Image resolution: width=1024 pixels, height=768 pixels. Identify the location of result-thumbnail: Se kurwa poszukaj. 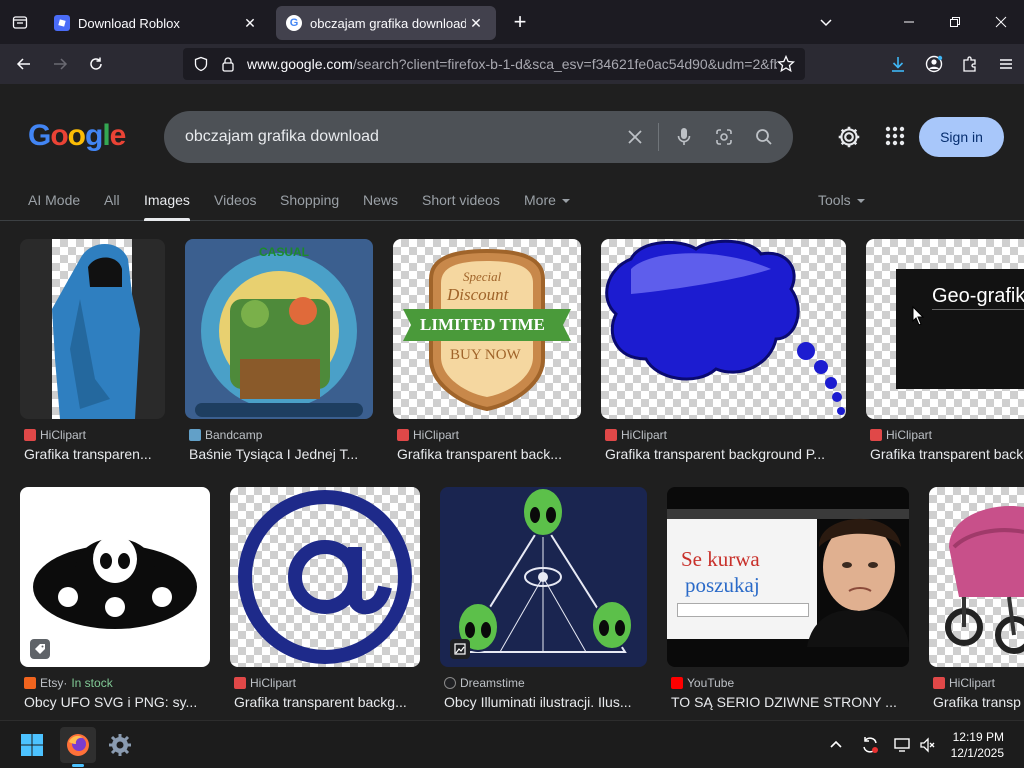
(788, 577).